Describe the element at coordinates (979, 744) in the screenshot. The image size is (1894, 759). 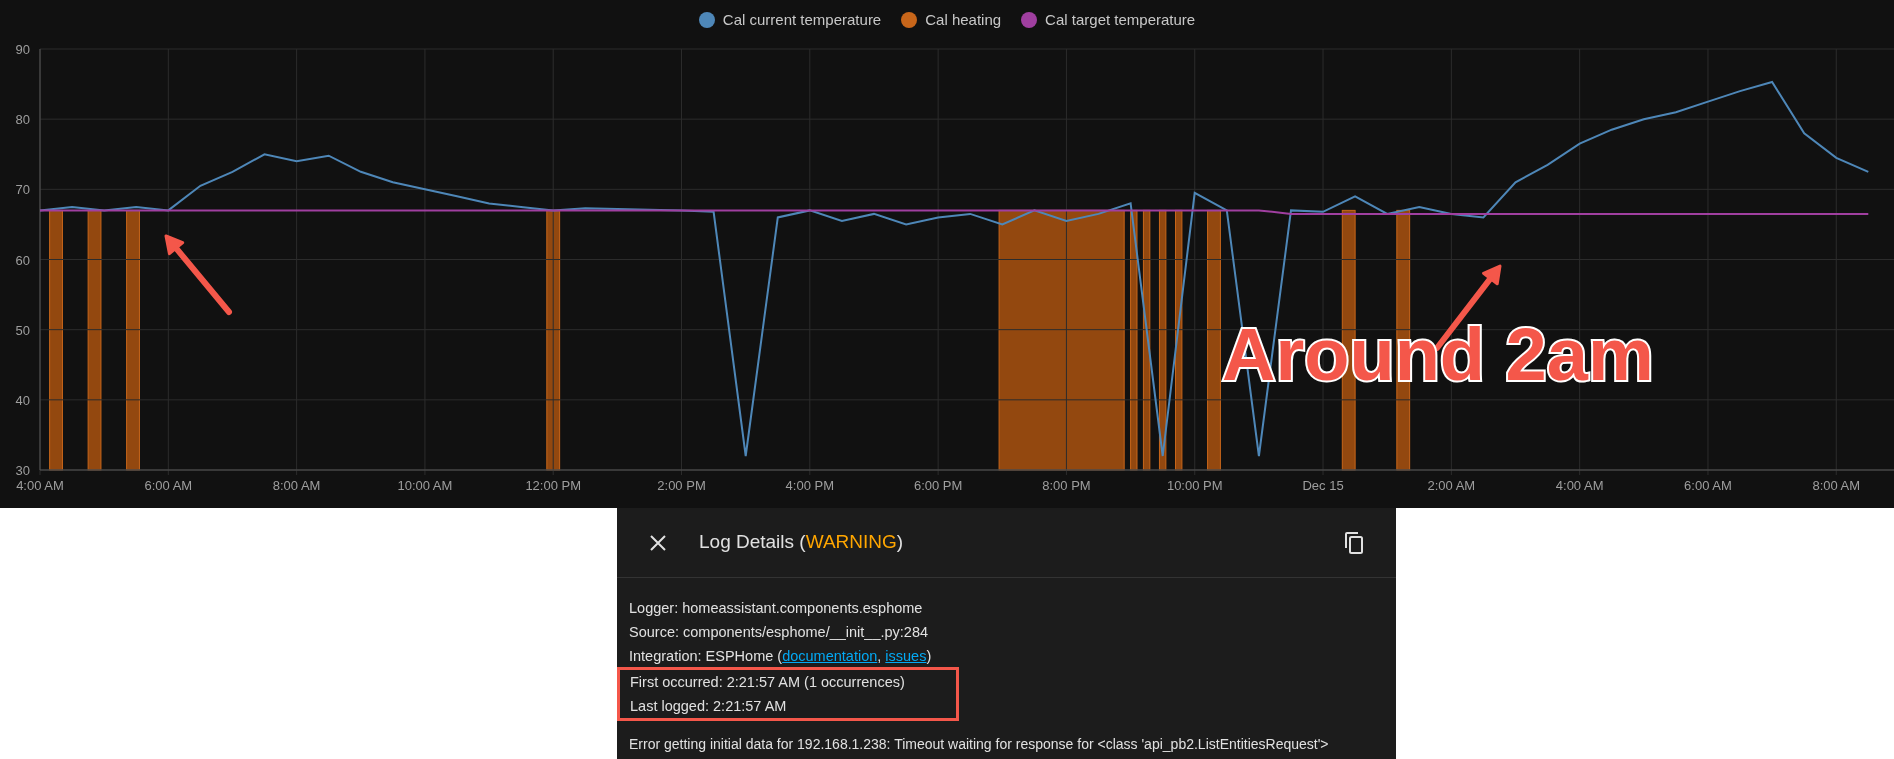
I see `log-message: Error getting initial data for 192.168.1.238: Timeout waiting for response for <class 'api_pb2.ListEntitiesRequest'>` at that location.